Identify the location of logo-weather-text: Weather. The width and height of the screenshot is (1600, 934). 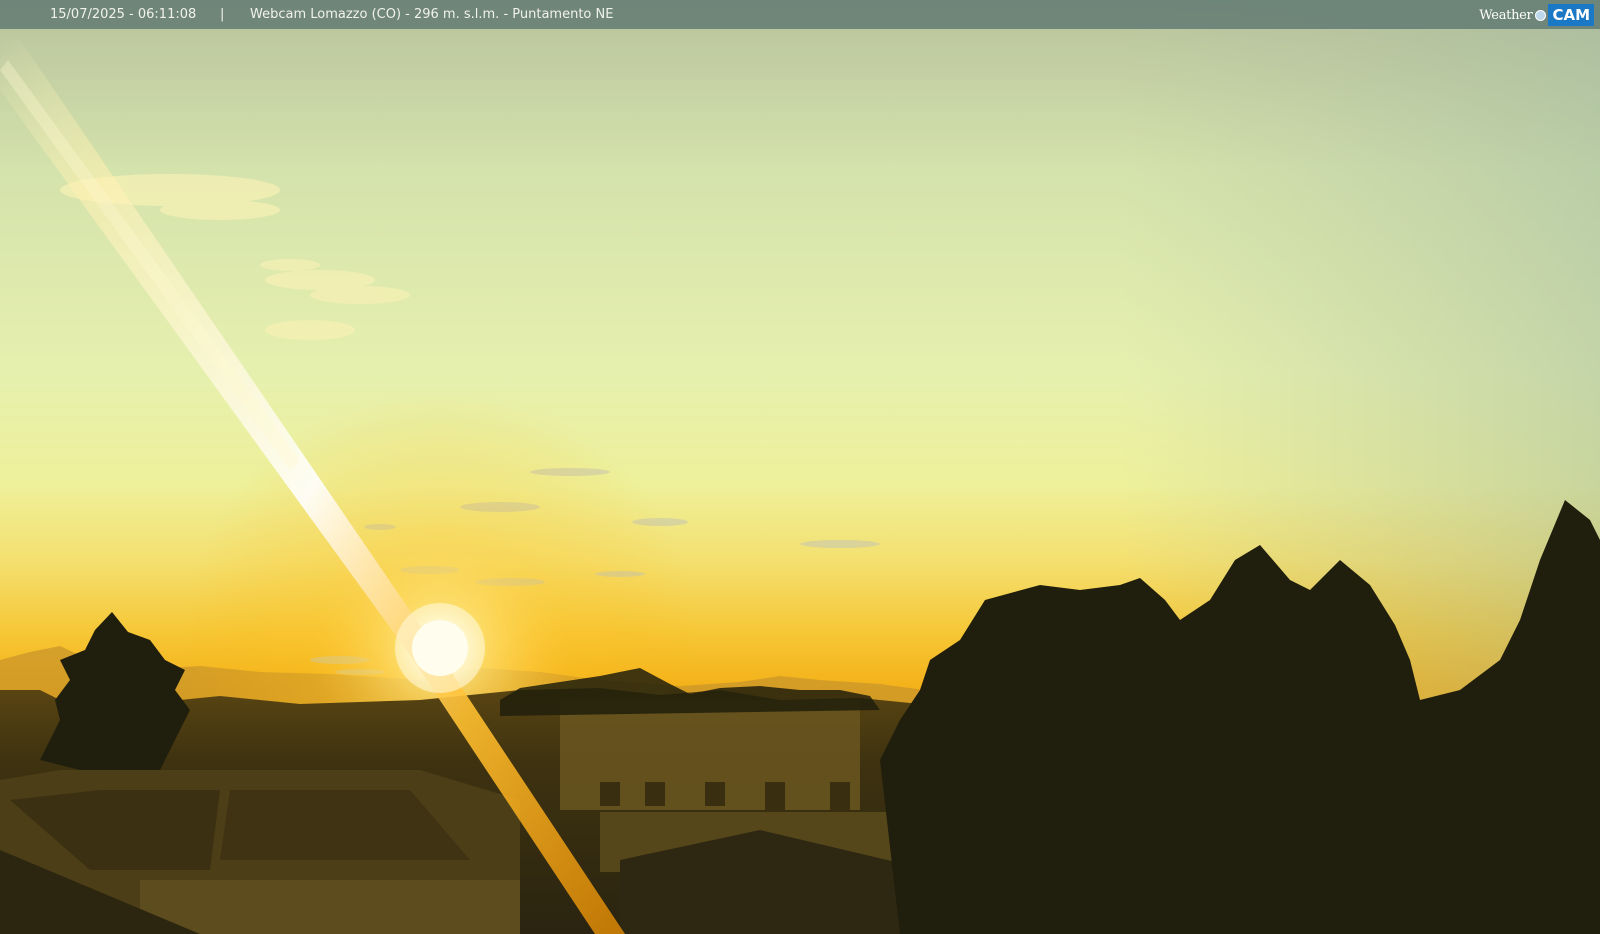
(1506, 15).